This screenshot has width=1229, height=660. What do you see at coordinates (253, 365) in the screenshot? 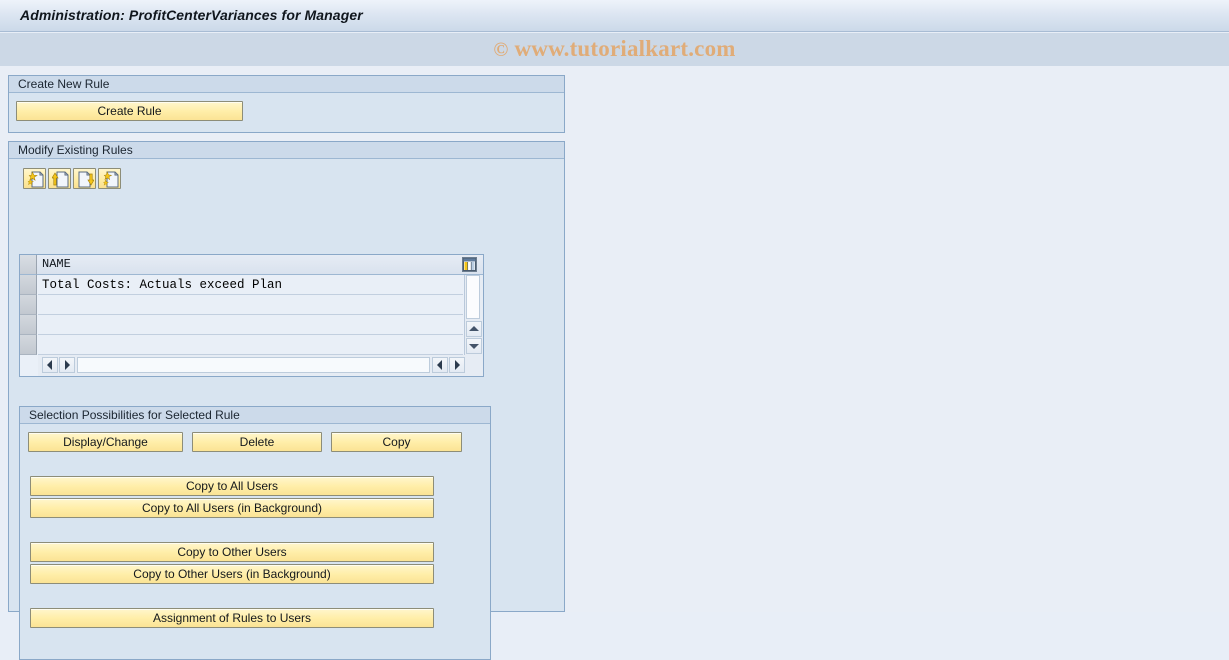
I see `table-hscroll-track` at bounding box center [253, 365].